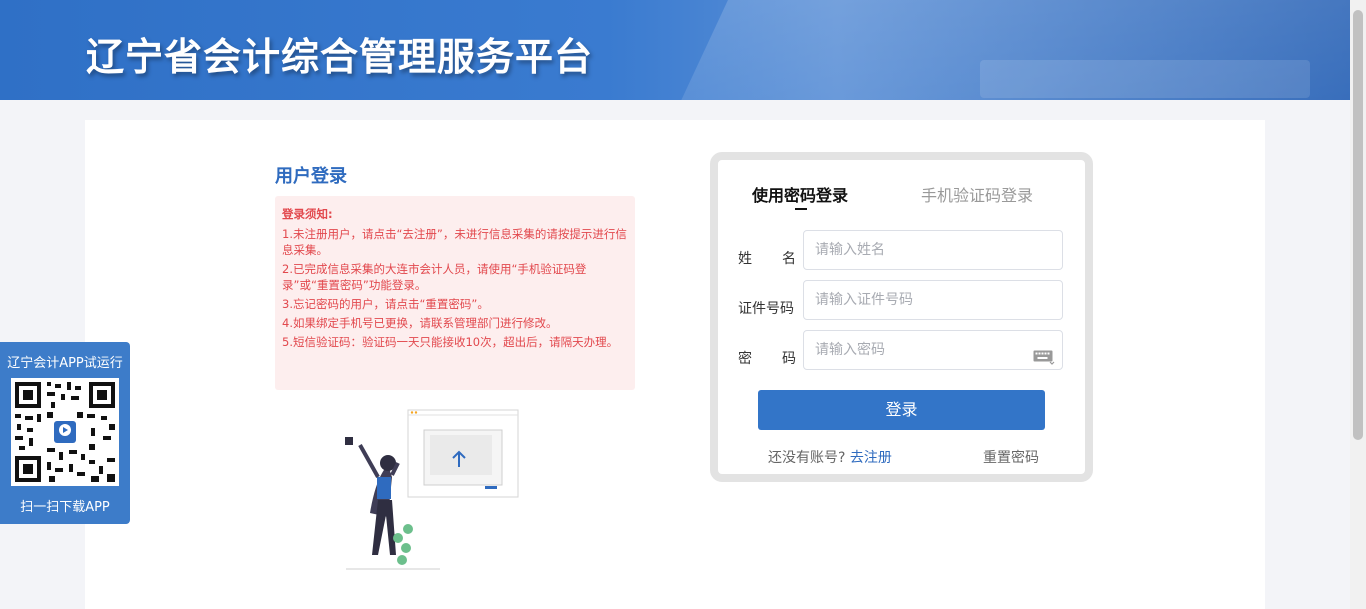 This screenshot has height=609, width=1366. Describe the element at coordinates (1358, 225) in the screenshot. I see `scrollbar-thumb` at that location.